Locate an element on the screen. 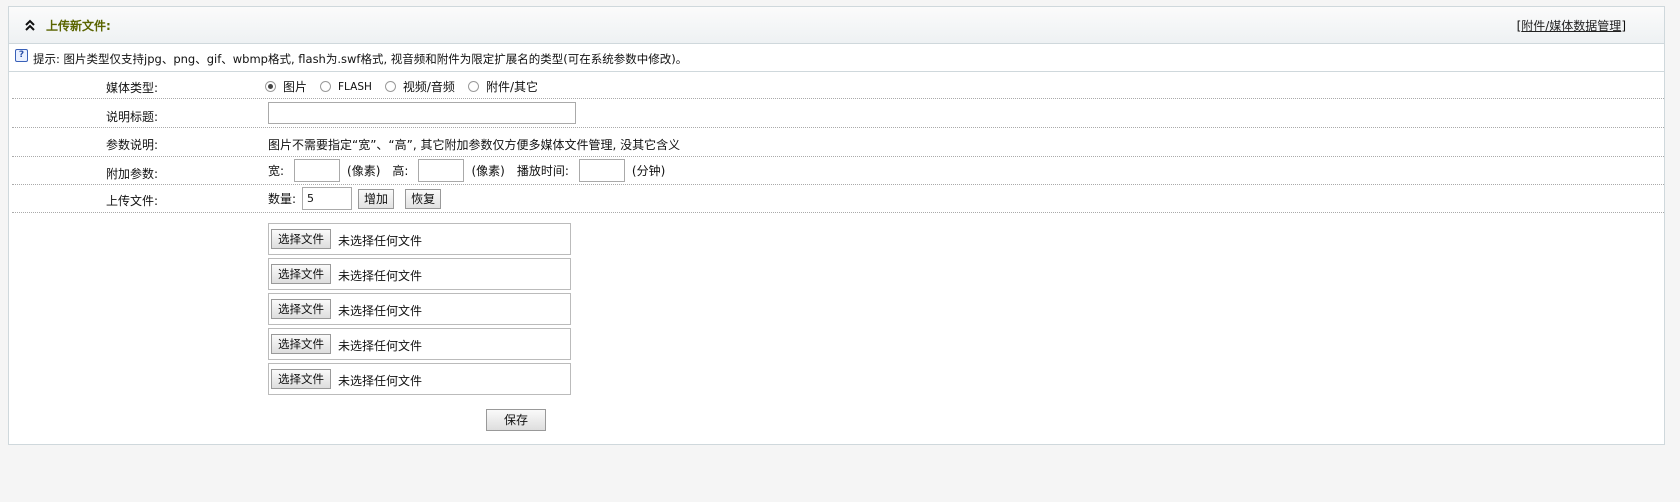  file-input-4: 选择文件 未选择任何文件 is located at coordinates (419, 344).